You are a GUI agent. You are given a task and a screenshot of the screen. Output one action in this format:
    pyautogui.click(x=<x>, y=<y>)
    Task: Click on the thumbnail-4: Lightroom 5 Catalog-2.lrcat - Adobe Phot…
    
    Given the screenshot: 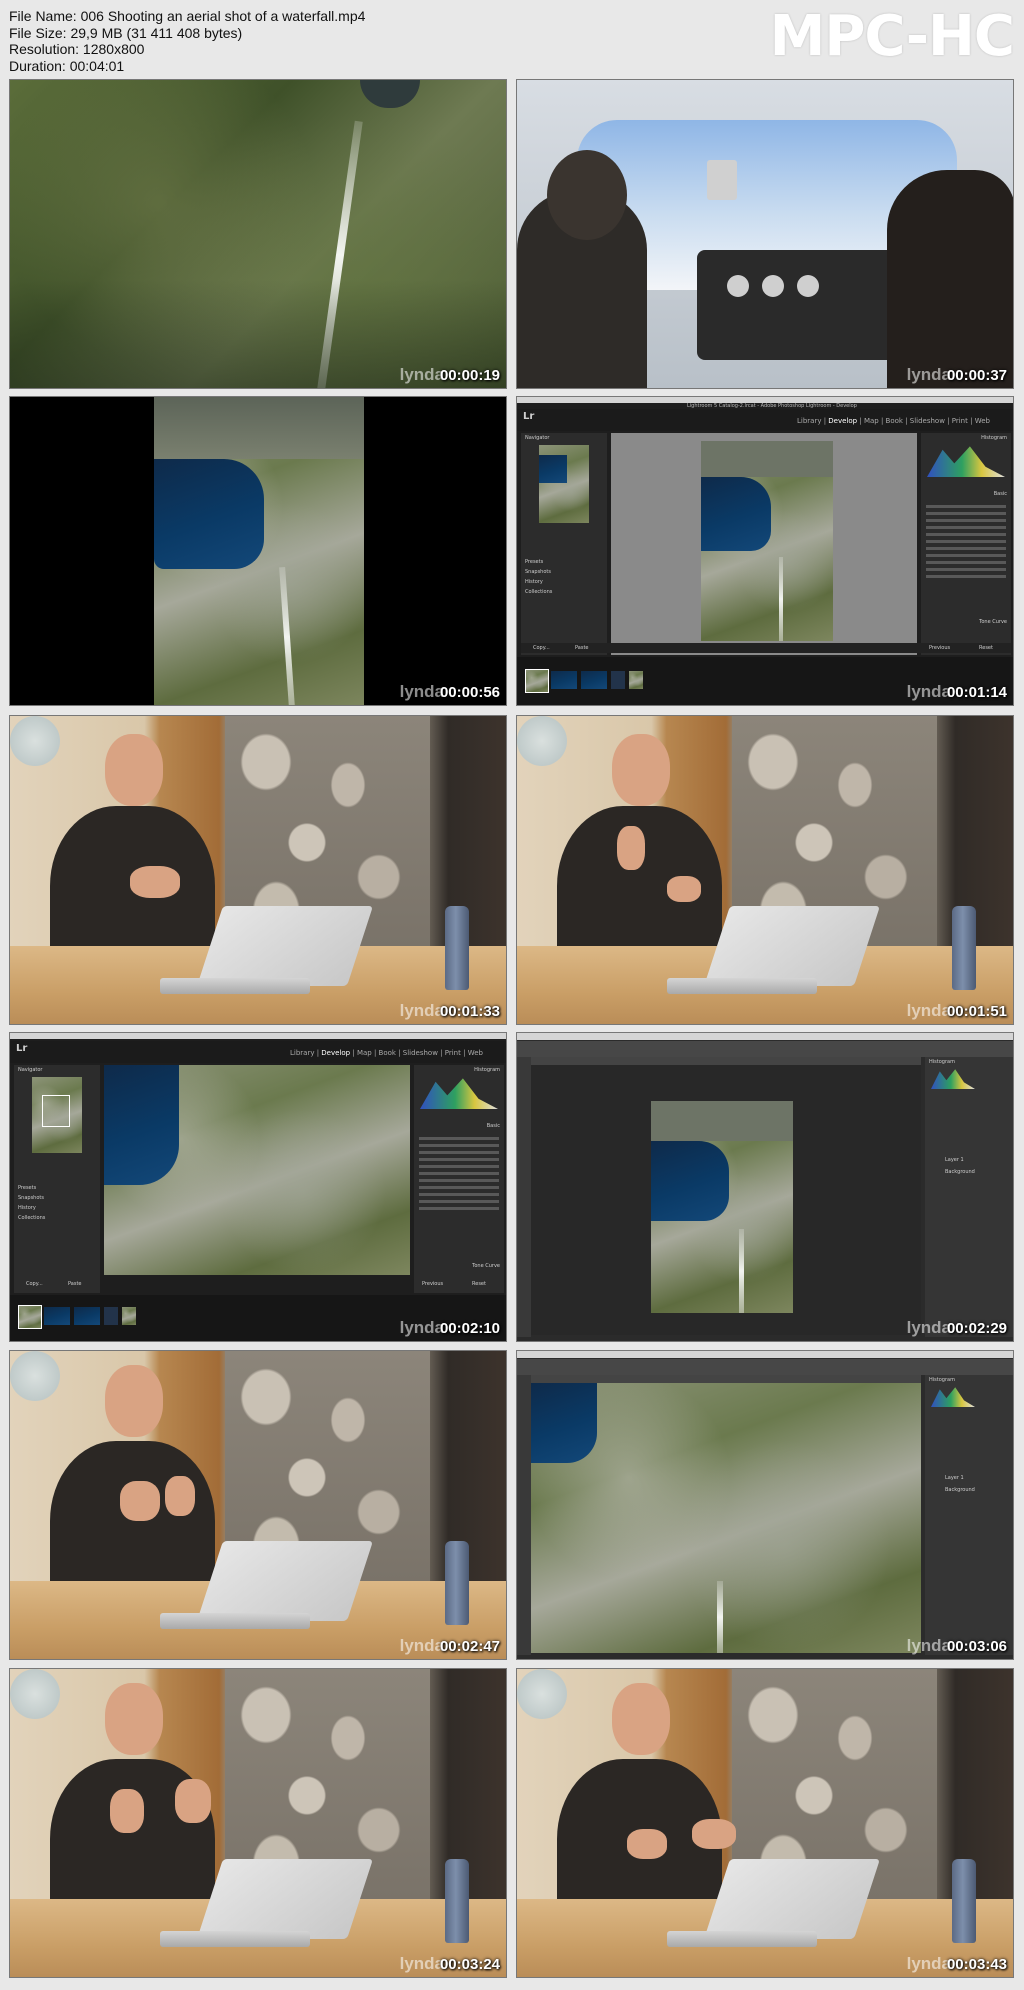 What is the action you would take?
    pyautogui.click(x=765, y=551)
    